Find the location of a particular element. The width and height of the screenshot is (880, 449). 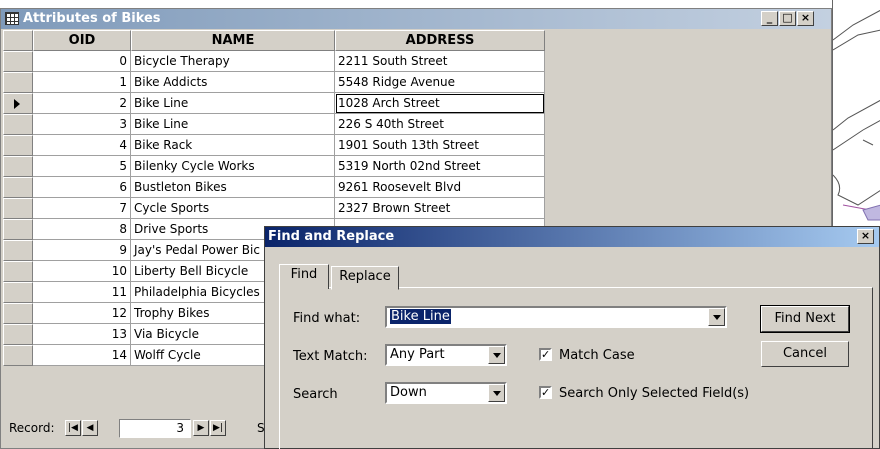

dialog-title: Find and Replace is located at coordinates (331, 236).